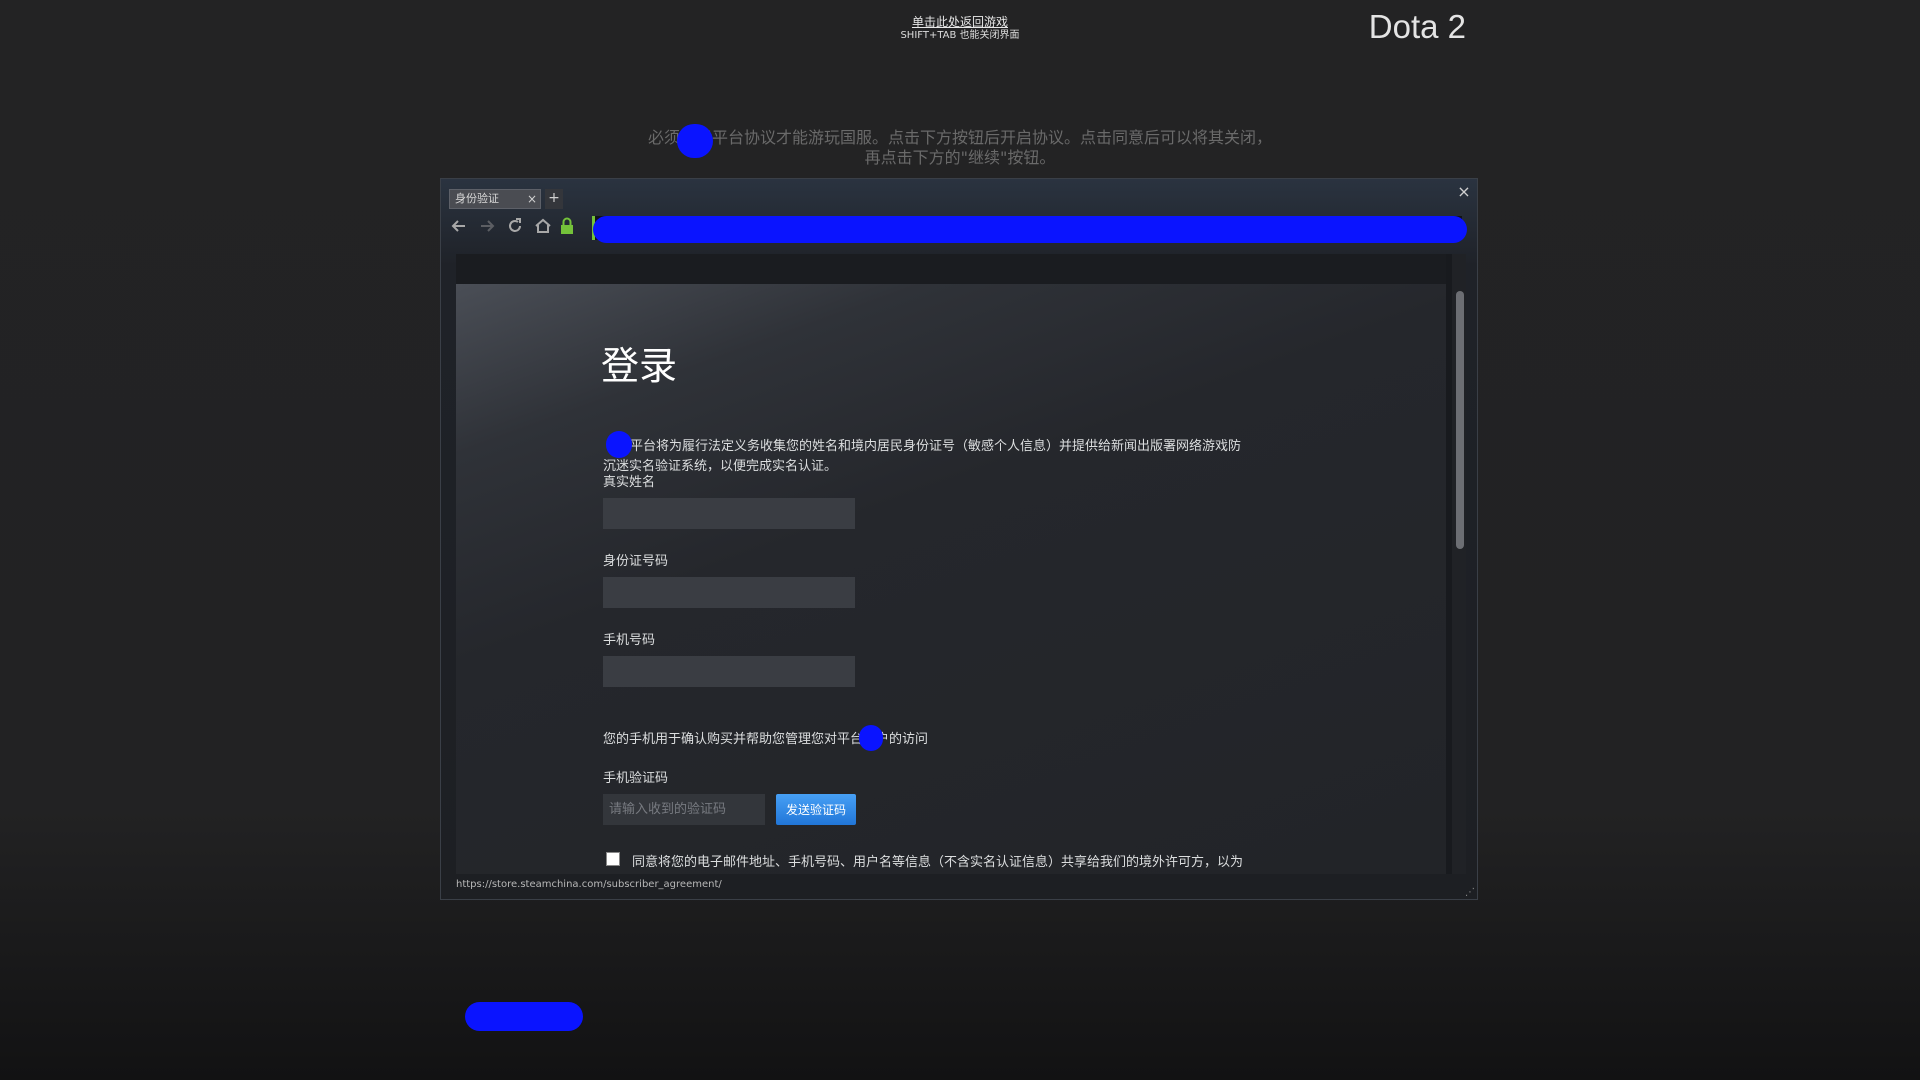 The height and width of the screenshot is (1080, 1920). I want to click on game-title: Dota 2, so click(1417, 26).